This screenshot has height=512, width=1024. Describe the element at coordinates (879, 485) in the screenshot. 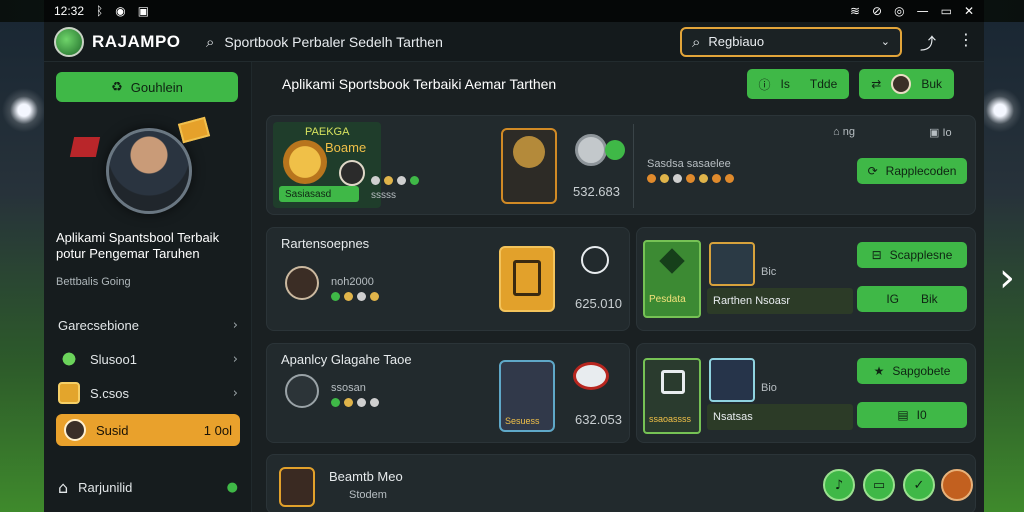

I see `chat-icon: ▭` at that location.